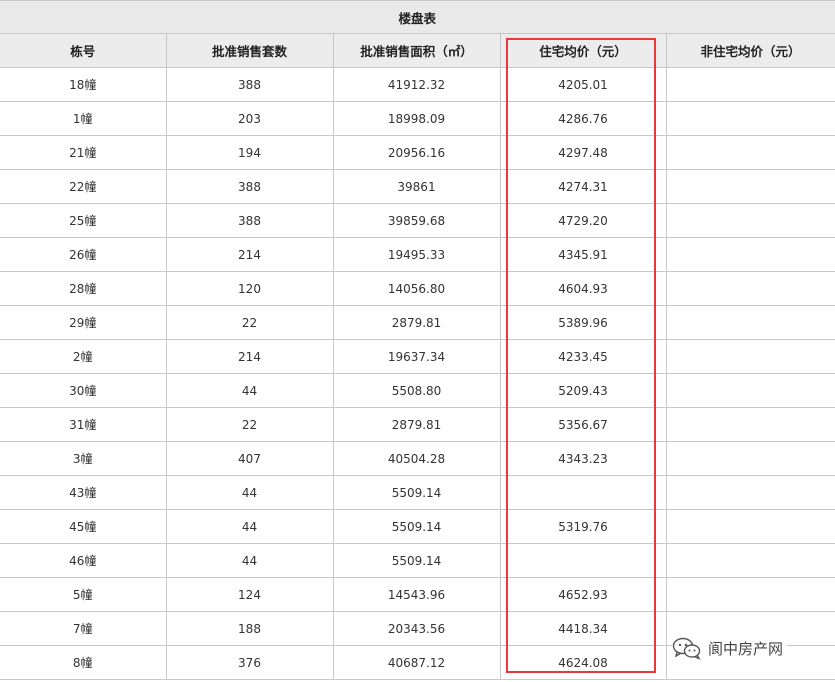 Image resolution: width=835 pixels, height=682 pixels. I want to click on cell-approved-units: 194, so click(249, 152).